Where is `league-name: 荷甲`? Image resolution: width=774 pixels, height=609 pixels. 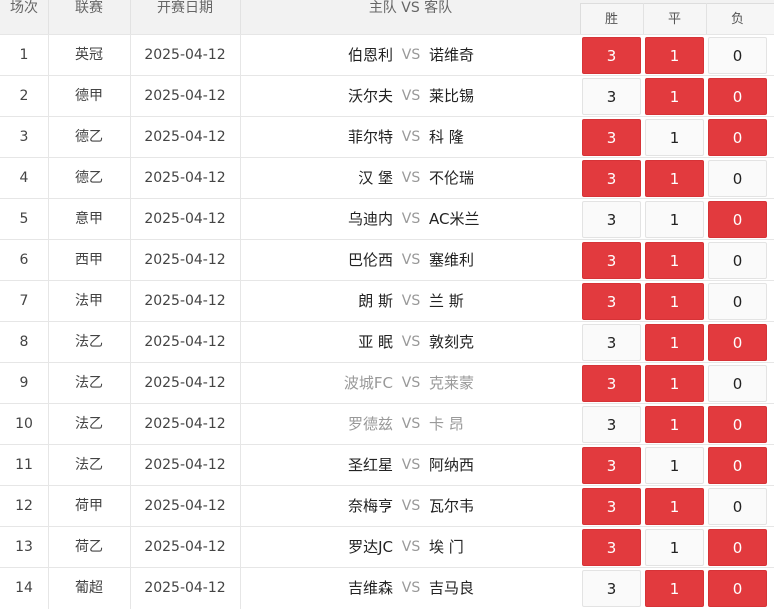
league-name: 荷甲 is located at coordinates (89, 506).